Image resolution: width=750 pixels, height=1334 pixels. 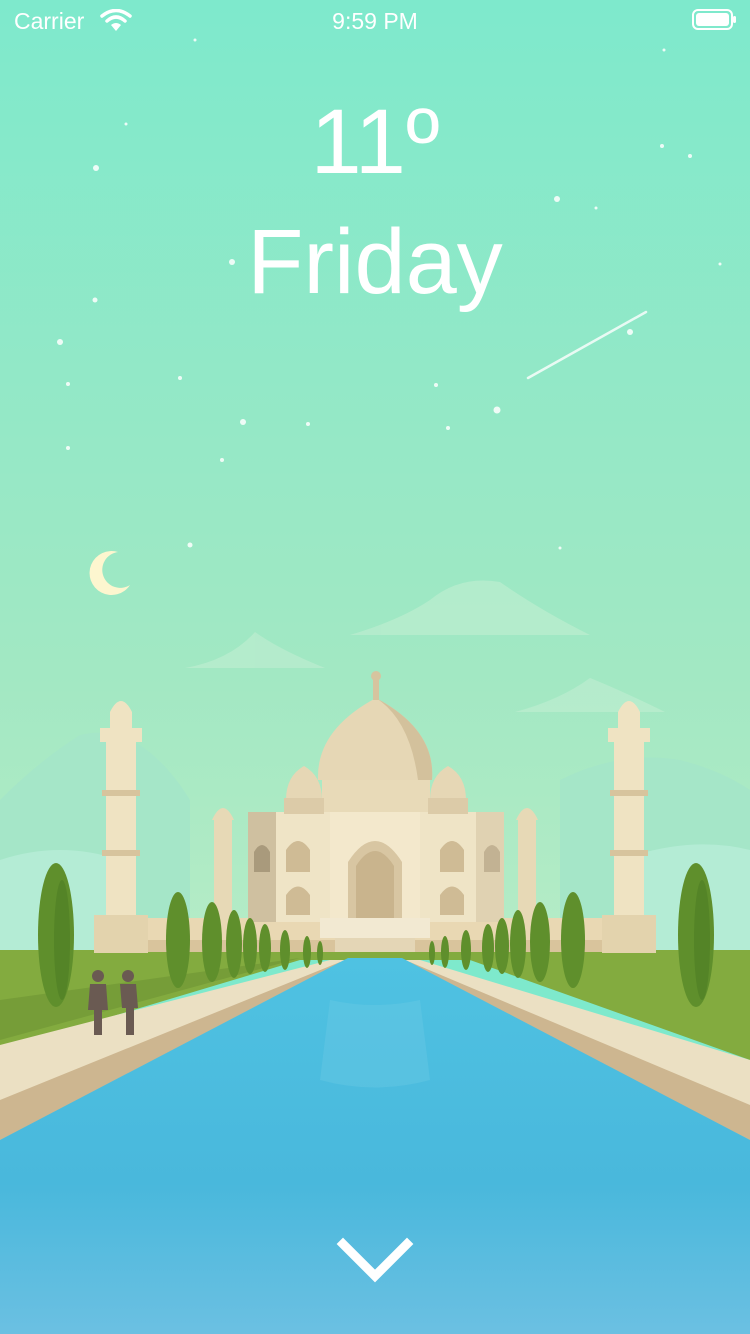 I want to click on day-label: Friday, so click(x=375, y=262).